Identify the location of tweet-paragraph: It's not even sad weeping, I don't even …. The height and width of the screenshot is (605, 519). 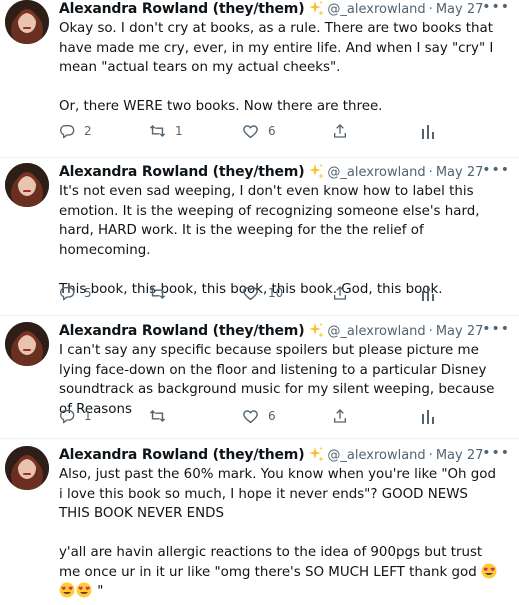
(269, 221).